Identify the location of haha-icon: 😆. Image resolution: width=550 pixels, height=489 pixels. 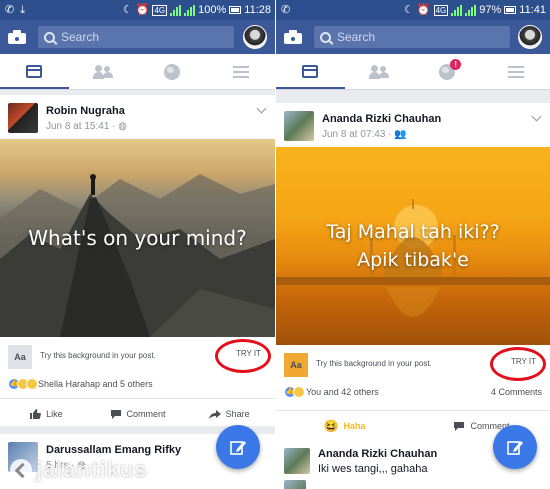
(331, 425).